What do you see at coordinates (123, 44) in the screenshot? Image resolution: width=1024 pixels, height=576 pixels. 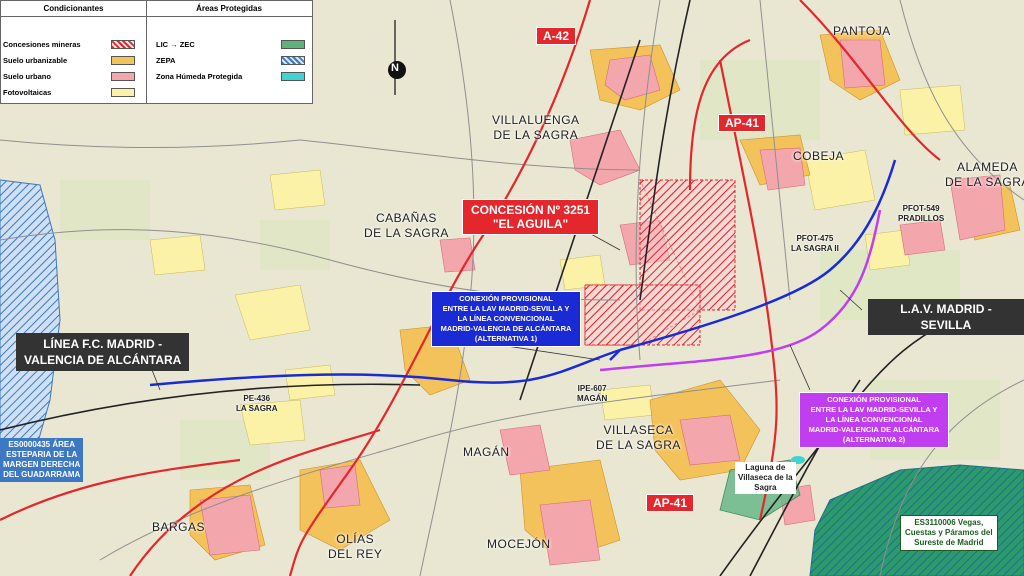 I see `legend-swatch-concessions` at bounding box center [123, 44].